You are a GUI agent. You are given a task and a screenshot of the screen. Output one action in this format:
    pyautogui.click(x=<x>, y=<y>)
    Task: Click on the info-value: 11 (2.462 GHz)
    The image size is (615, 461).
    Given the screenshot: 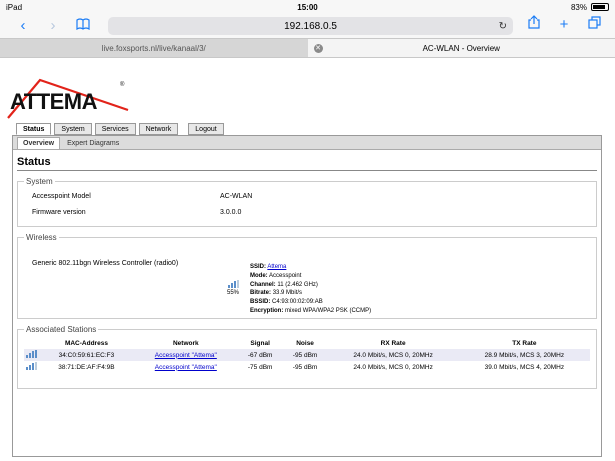 What is the action you would take?
    pyautogui.click(x=297, y=284)
    